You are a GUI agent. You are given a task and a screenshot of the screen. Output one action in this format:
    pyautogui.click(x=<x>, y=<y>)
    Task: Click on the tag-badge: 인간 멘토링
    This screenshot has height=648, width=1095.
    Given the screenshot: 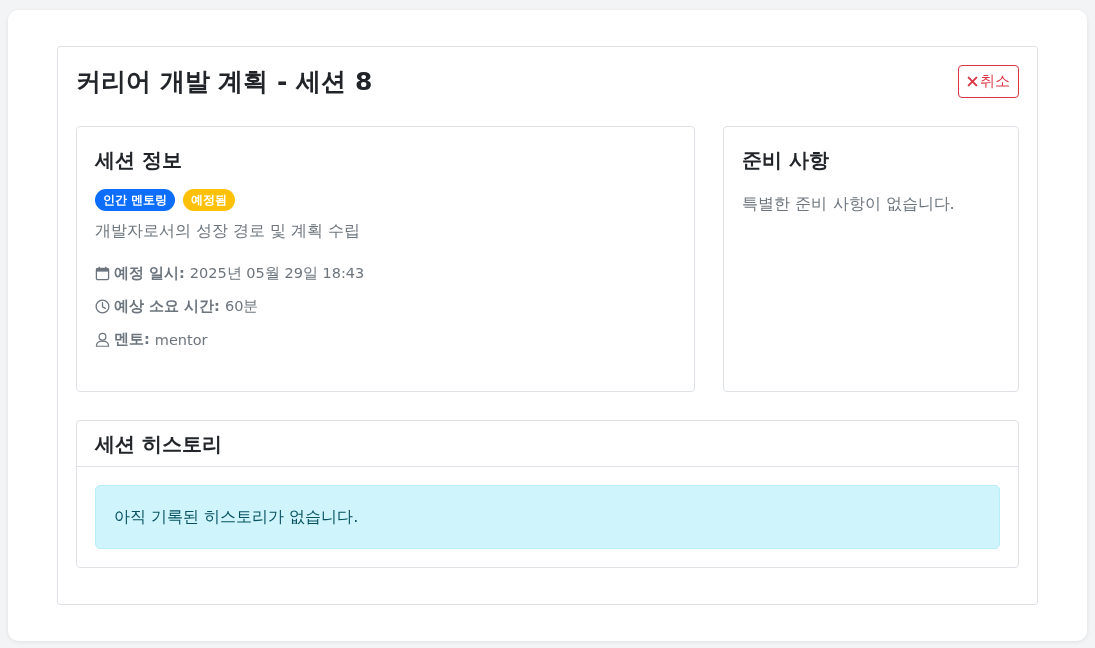 What is the action you would take?
    pyautogui.click(x=135, y=200)
    